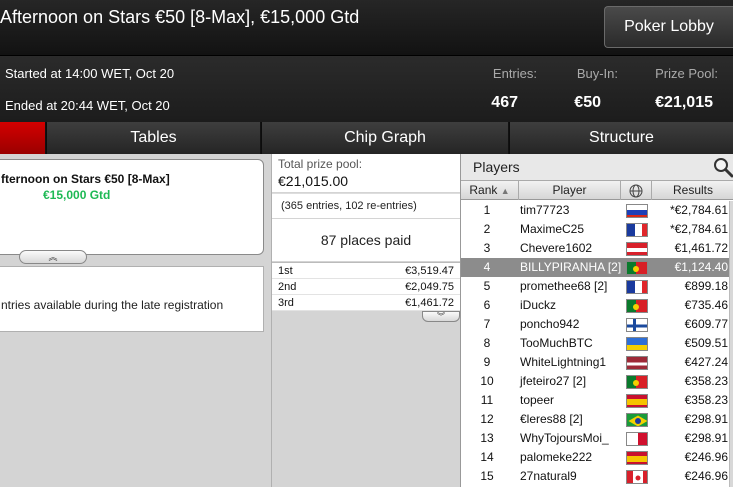 The image size is (733, 487). Describe the element at coordinates (441, 316) in the screenshot. I see `expand-down-icon: ︾` at that location.